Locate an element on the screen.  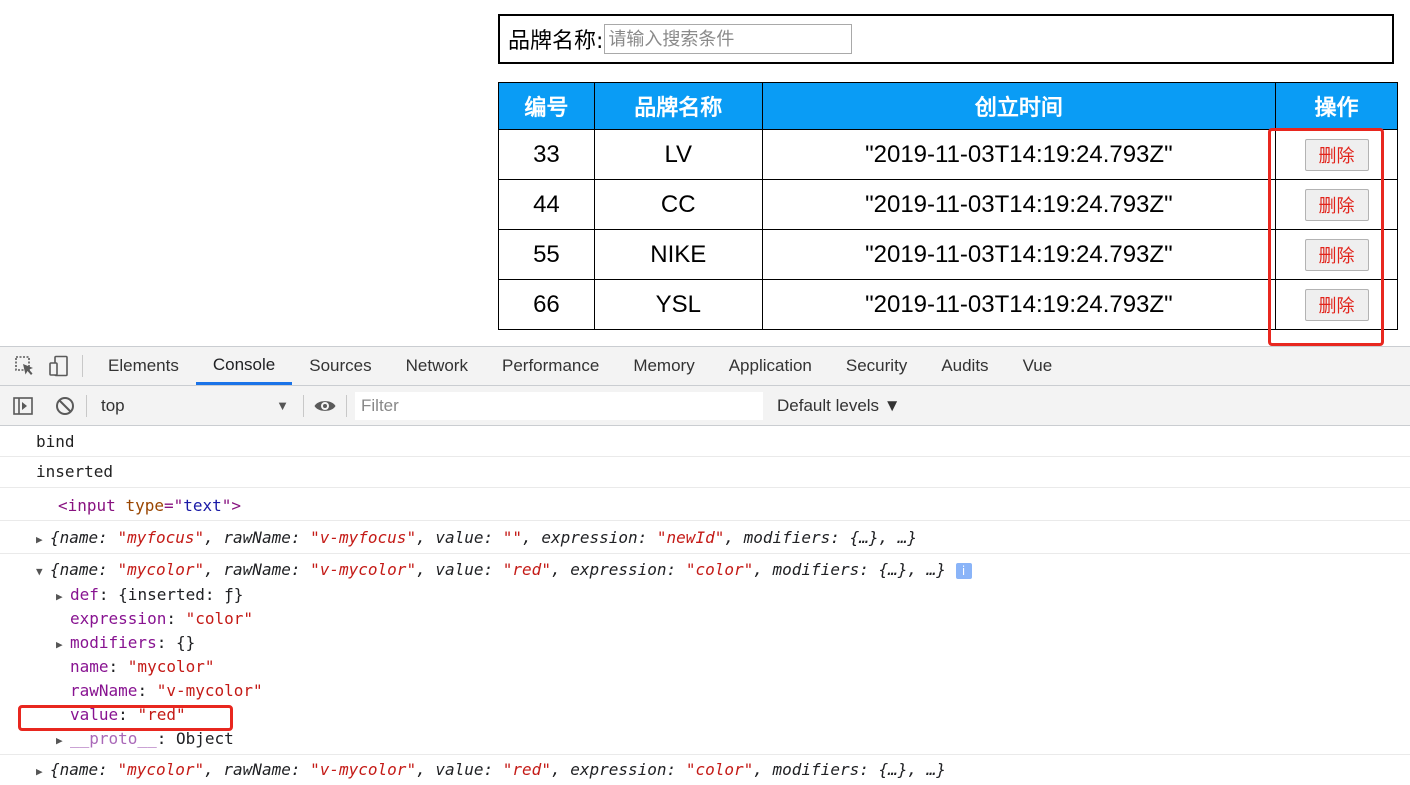
console-text: inserted is located at coordinates (75, 471).